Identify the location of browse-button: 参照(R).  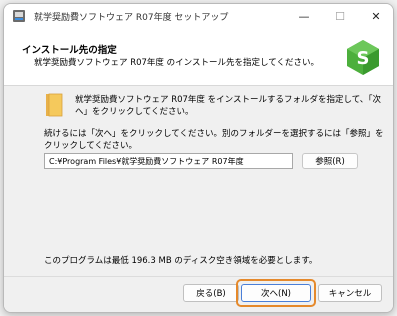
(330, 161).